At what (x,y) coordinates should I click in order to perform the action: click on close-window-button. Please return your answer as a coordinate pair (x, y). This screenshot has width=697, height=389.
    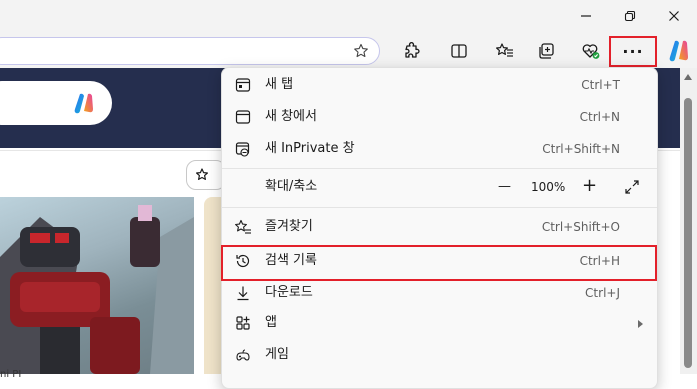
    Looking at the image, I should click on (674, 16).